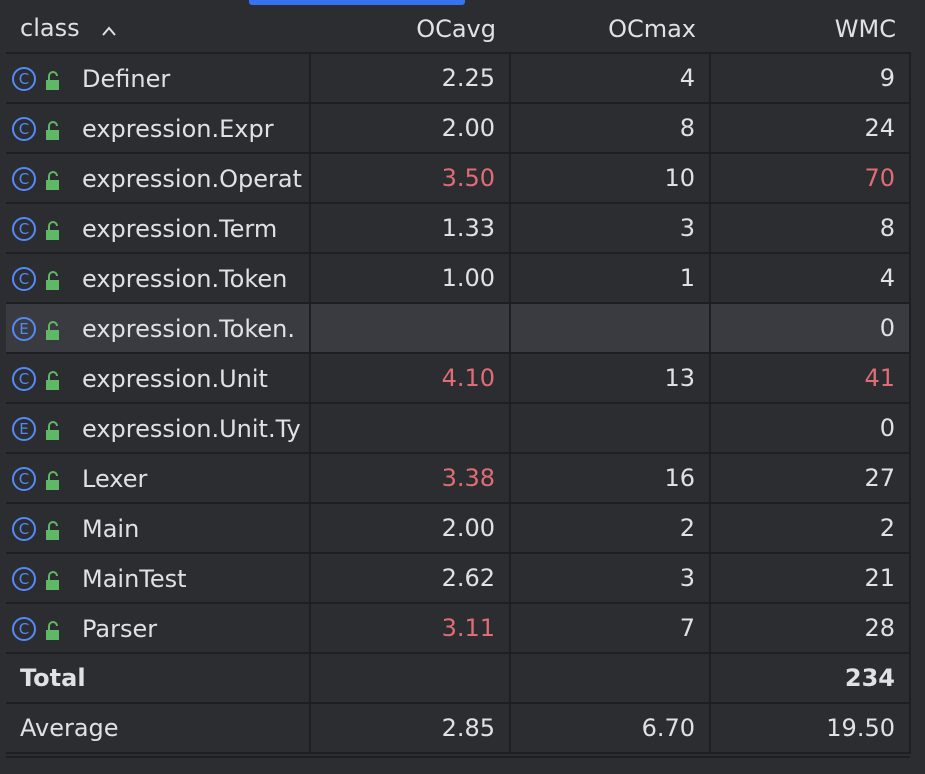 The width and height of the screenshot is (925, 774). What do you see at coordinates (158, 528) in the screenshot?
I see `class-name-cell: C Main` at bounding box center [158, 528].